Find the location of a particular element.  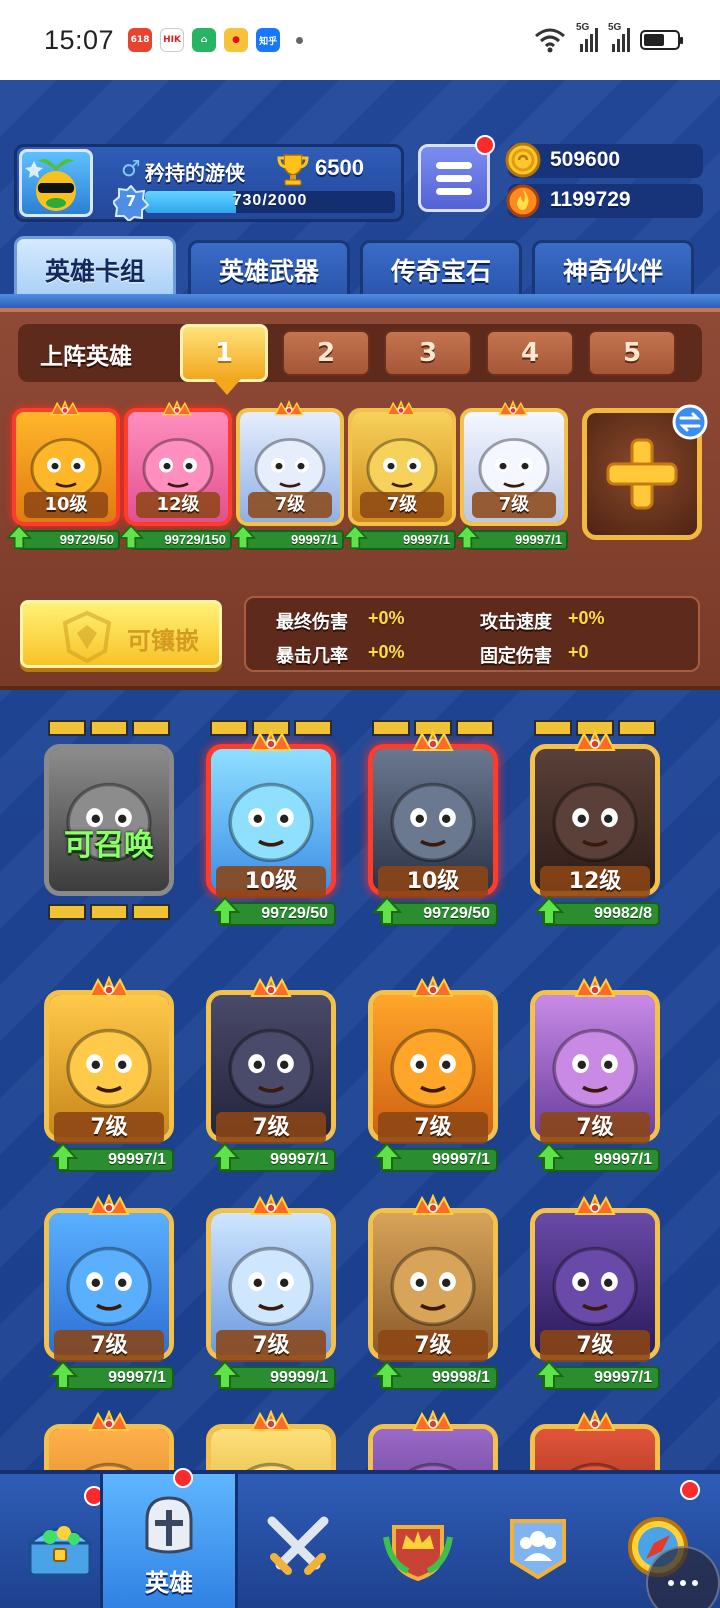

player-name: 矜持的游侠 is located at coordinates (195, 173).